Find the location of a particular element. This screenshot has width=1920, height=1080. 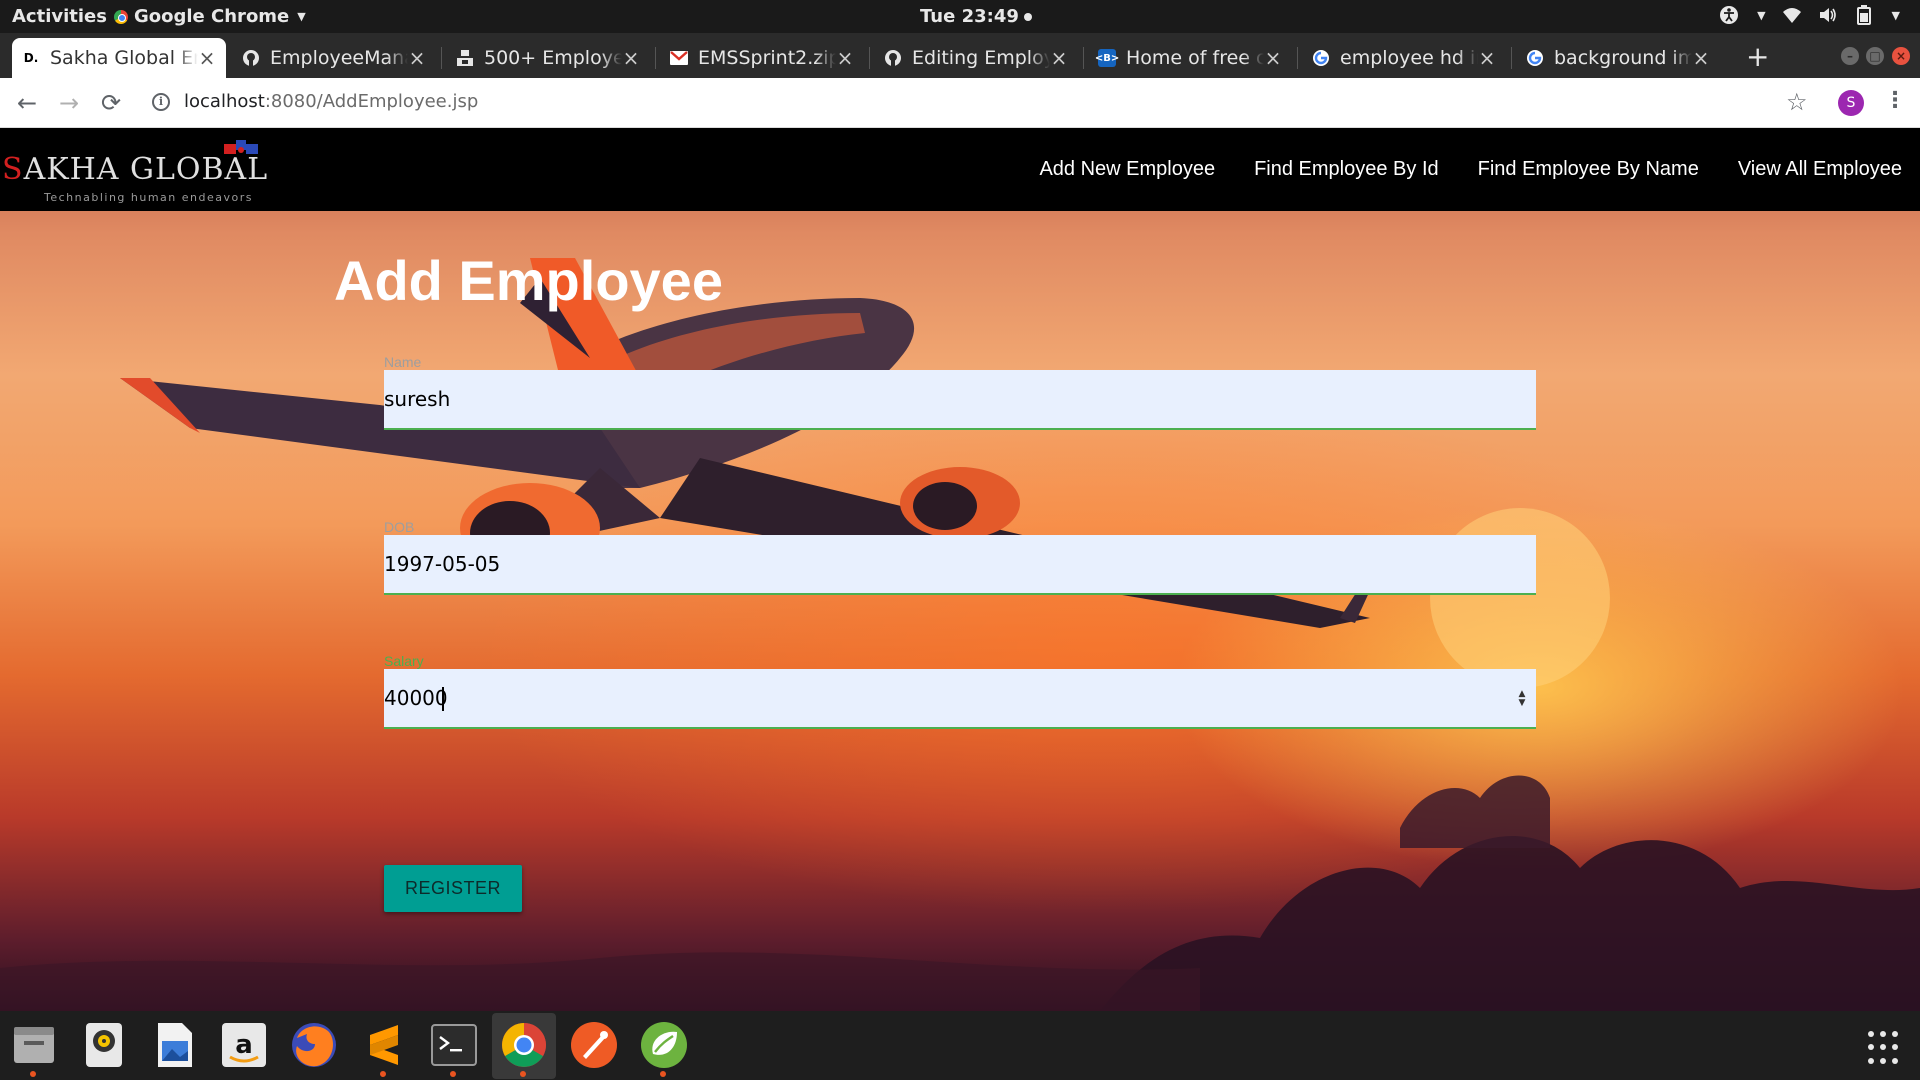

firefox-icon is located at coordinates (314, 1045).